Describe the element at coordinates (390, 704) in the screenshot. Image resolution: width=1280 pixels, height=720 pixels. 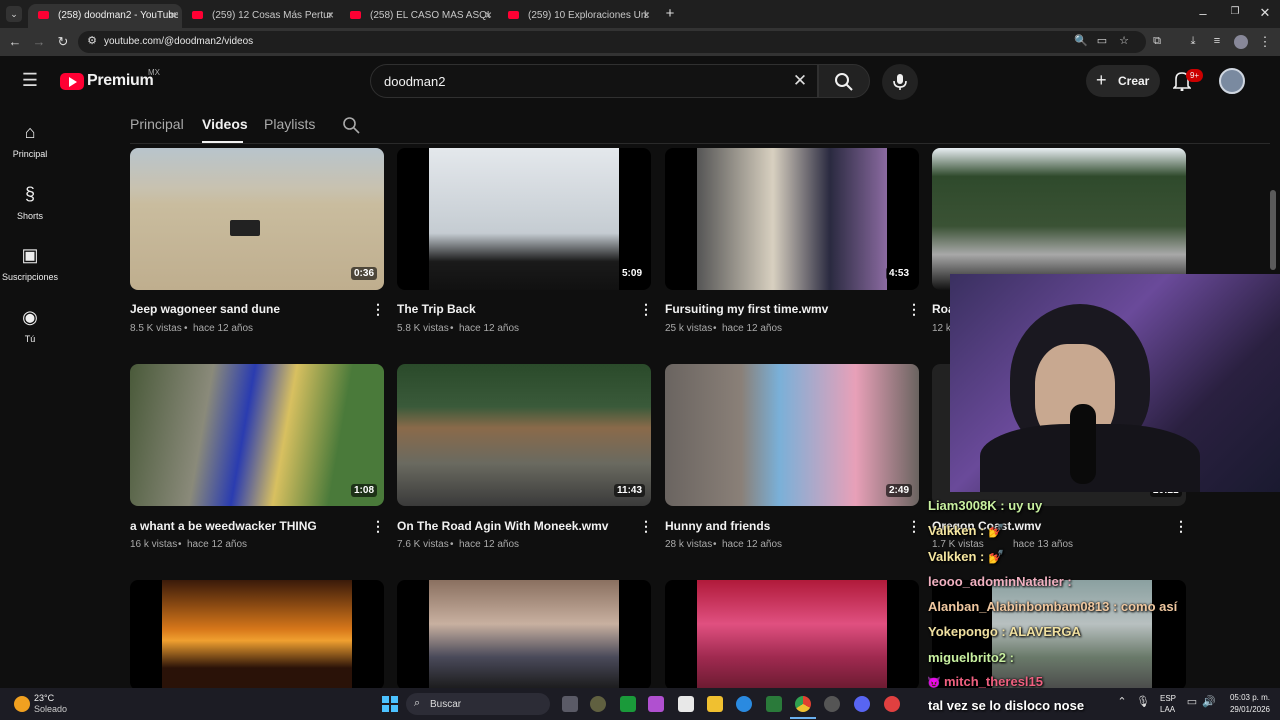
I see `windows-start-icon` at that location.